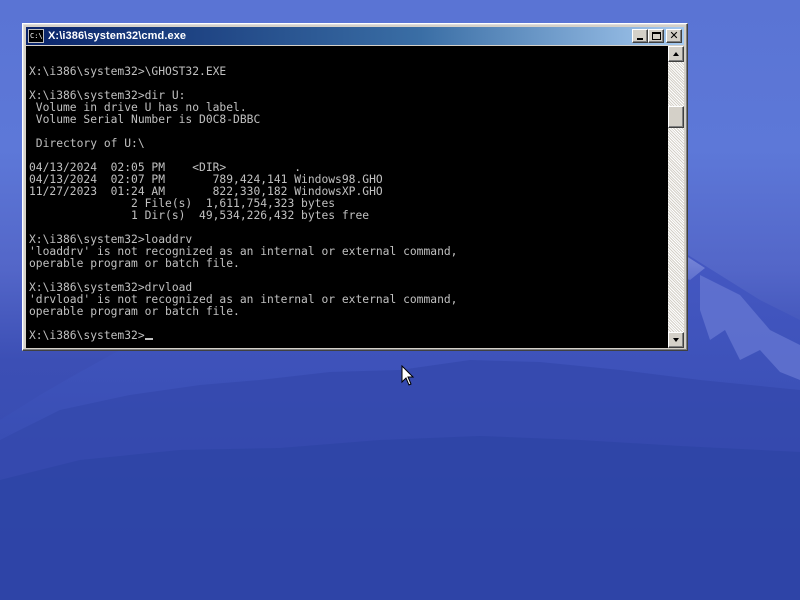 The width and height of the screenshot is (800, 600). Describe the element at coordinates (640, 36) in the screenshot. I see `minimize-button` at that location.